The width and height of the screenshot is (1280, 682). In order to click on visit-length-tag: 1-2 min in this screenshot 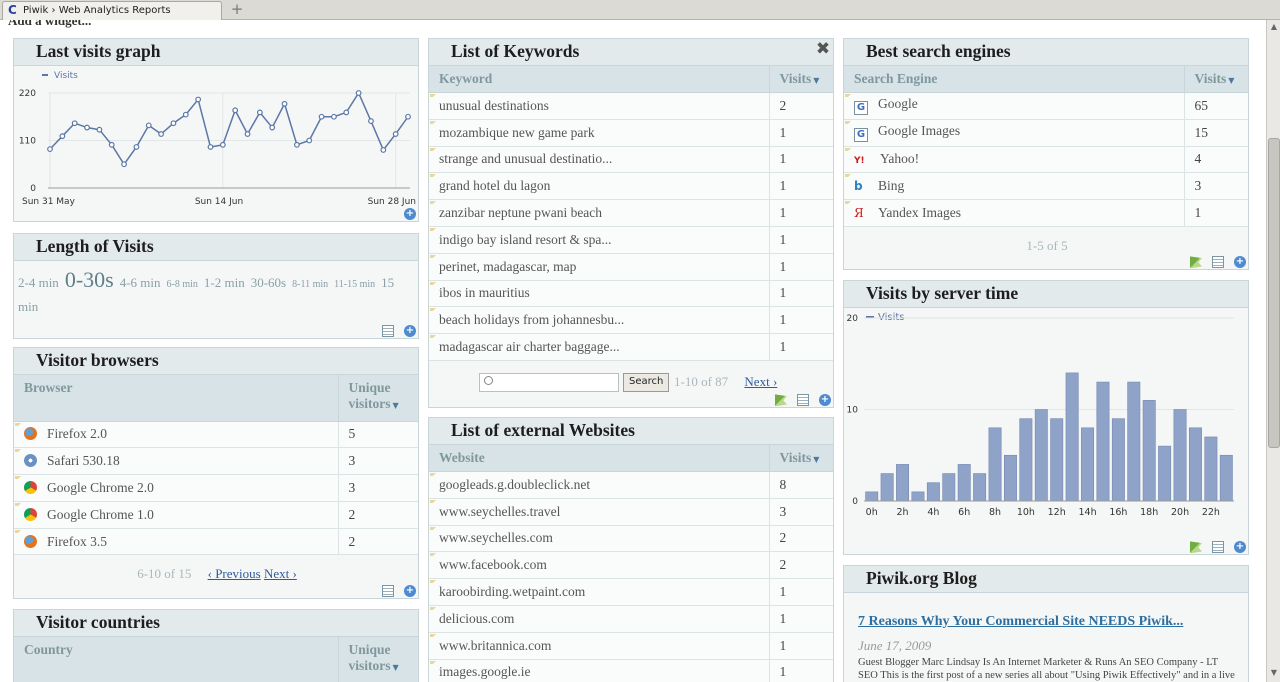, I will do `click(224, 282)`.